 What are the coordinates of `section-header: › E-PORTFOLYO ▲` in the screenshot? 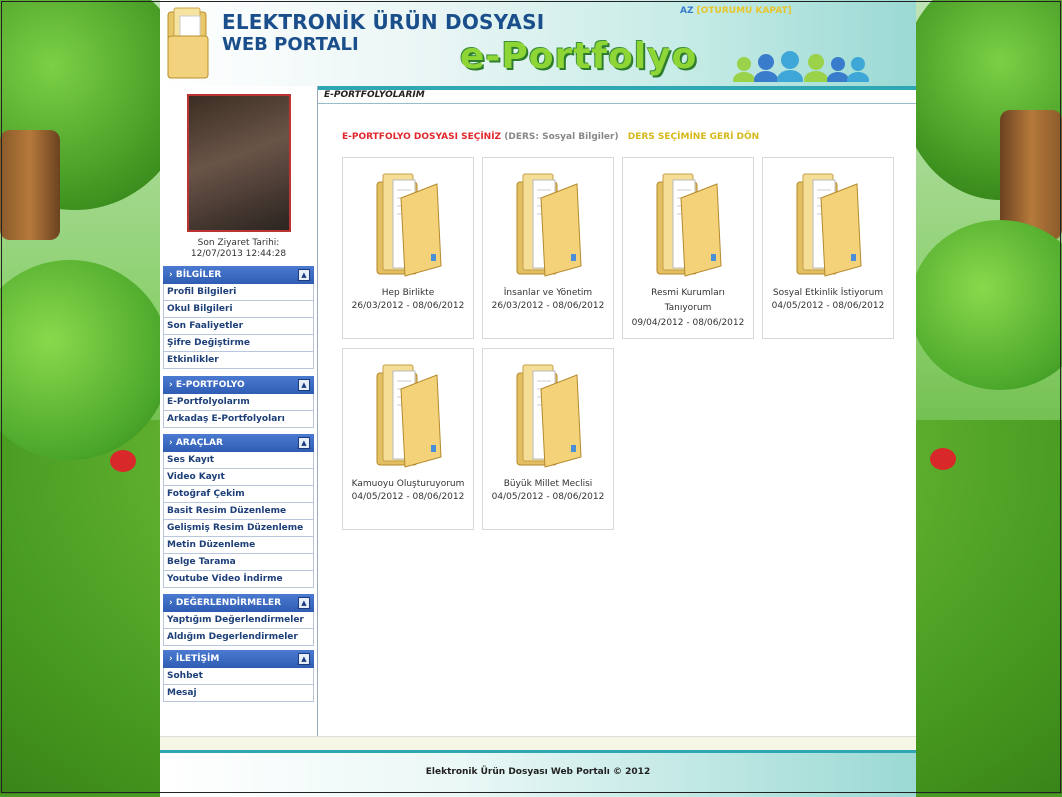 It's located at (238, 385).